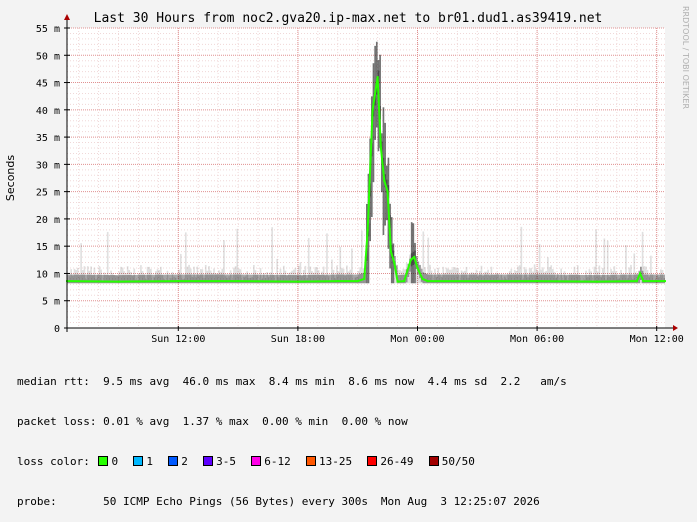 This screenshot has height=522, width=697. I want to click on median-now: 8.6 ms now, so click(381, 381).